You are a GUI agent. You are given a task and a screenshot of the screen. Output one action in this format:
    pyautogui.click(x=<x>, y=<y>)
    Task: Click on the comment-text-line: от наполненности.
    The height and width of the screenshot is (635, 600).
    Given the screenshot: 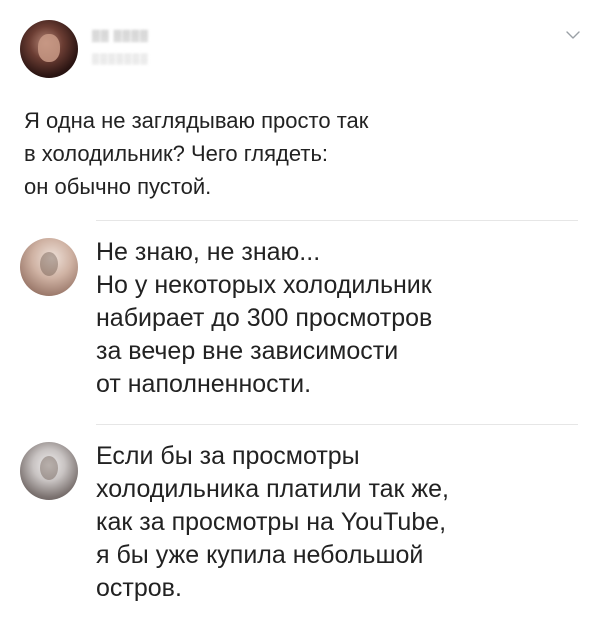 What is the action you would take?
    pyautogui.click(x=204, y=384)
    